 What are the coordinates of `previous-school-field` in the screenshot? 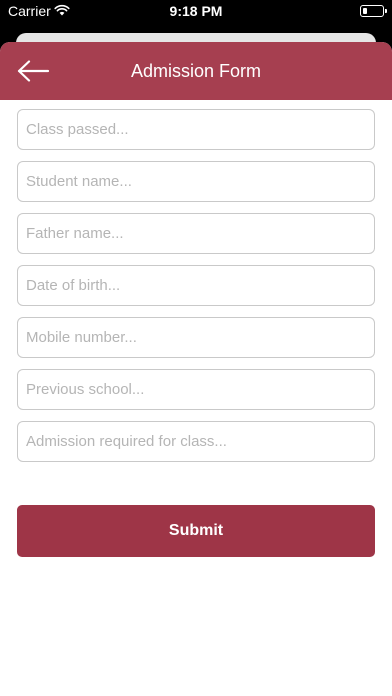 It's located at (196, 389).